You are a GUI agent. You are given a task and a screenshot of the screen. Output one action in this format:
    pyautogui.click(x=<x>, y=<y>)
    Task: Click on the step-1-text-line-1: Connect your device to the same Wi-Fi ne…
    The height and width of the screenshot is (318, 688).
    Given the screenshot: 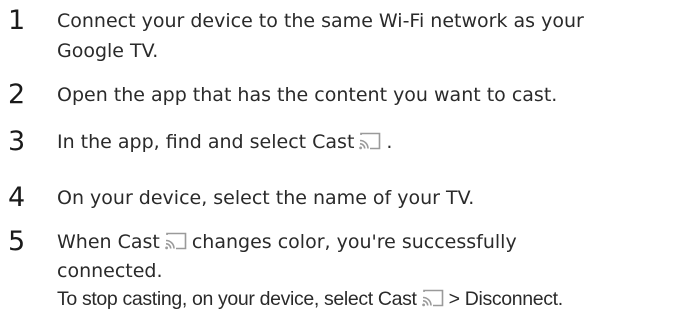 What is the action you would take?
    pyautogui.click(x=320, y=21)
    